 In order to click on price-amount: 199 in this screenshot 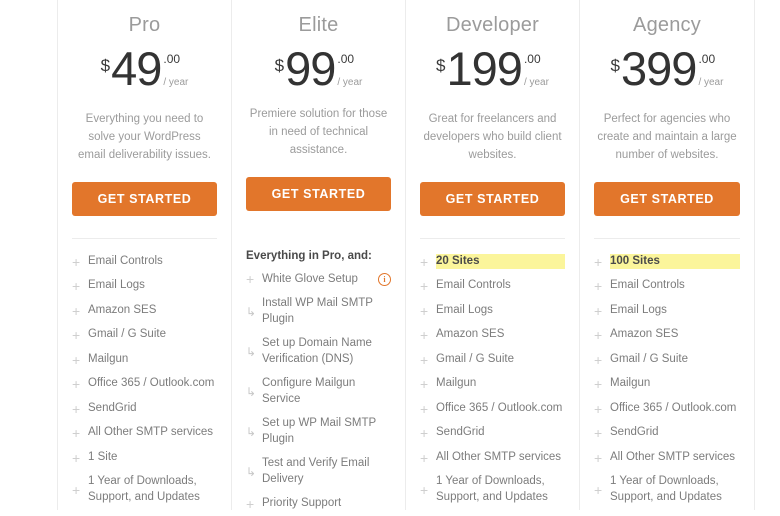, I will do `click(484, 68)`.